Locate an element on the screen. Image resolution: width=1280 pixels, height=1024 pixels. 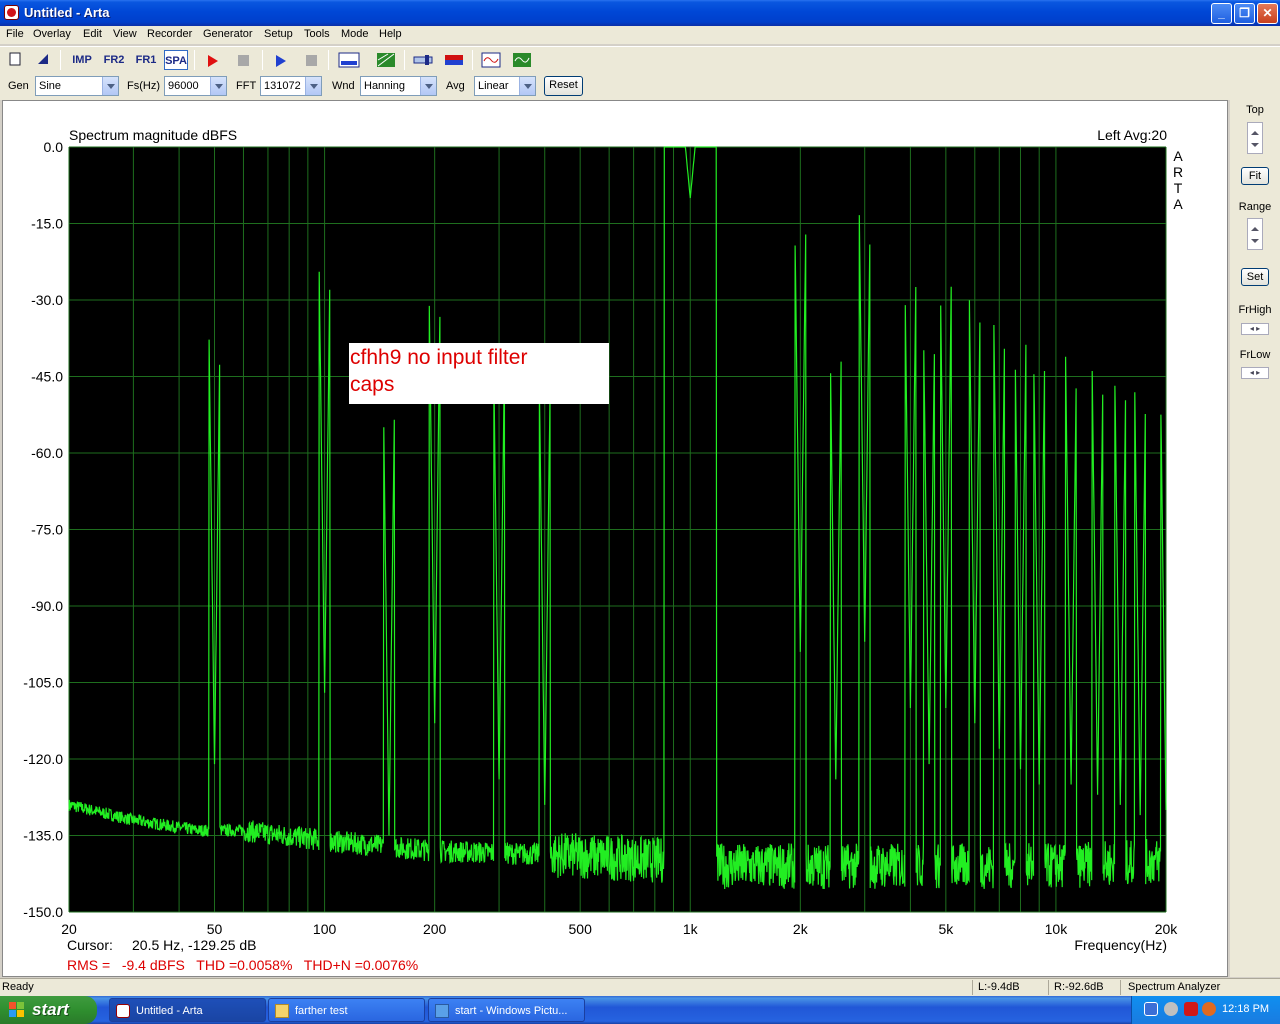
x-tick-label: 20k is located at coordinates (1167, 929).